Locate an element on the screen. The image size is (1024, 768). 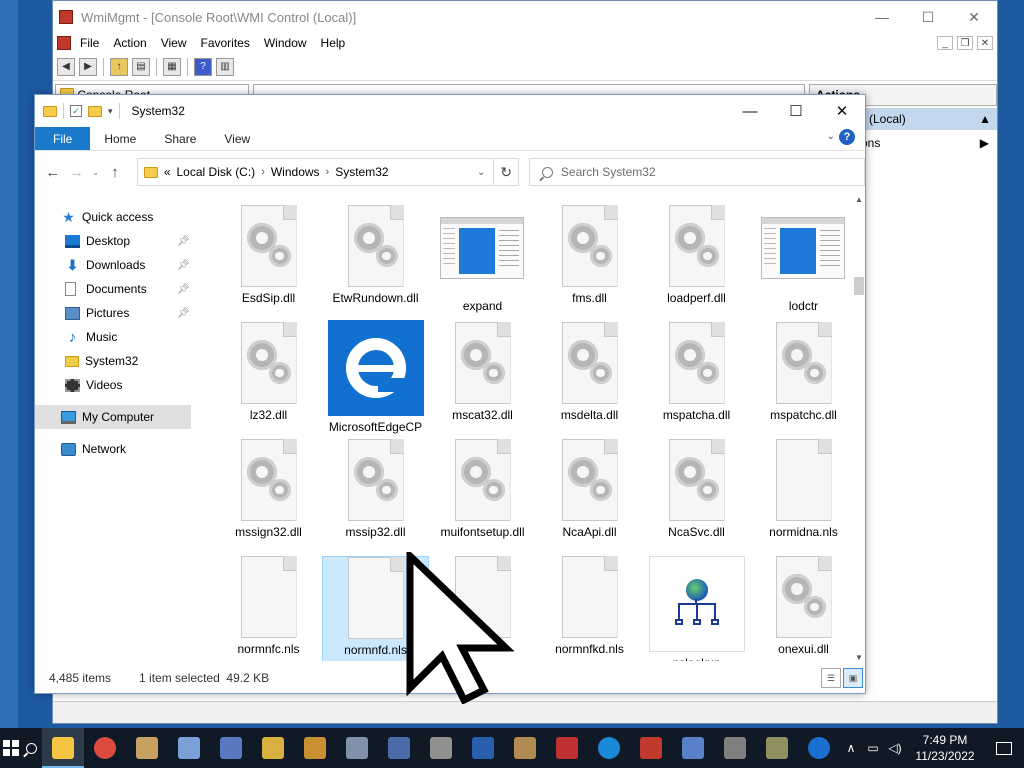
network-status-icon: ▭ is located at coordinates (873, 748).